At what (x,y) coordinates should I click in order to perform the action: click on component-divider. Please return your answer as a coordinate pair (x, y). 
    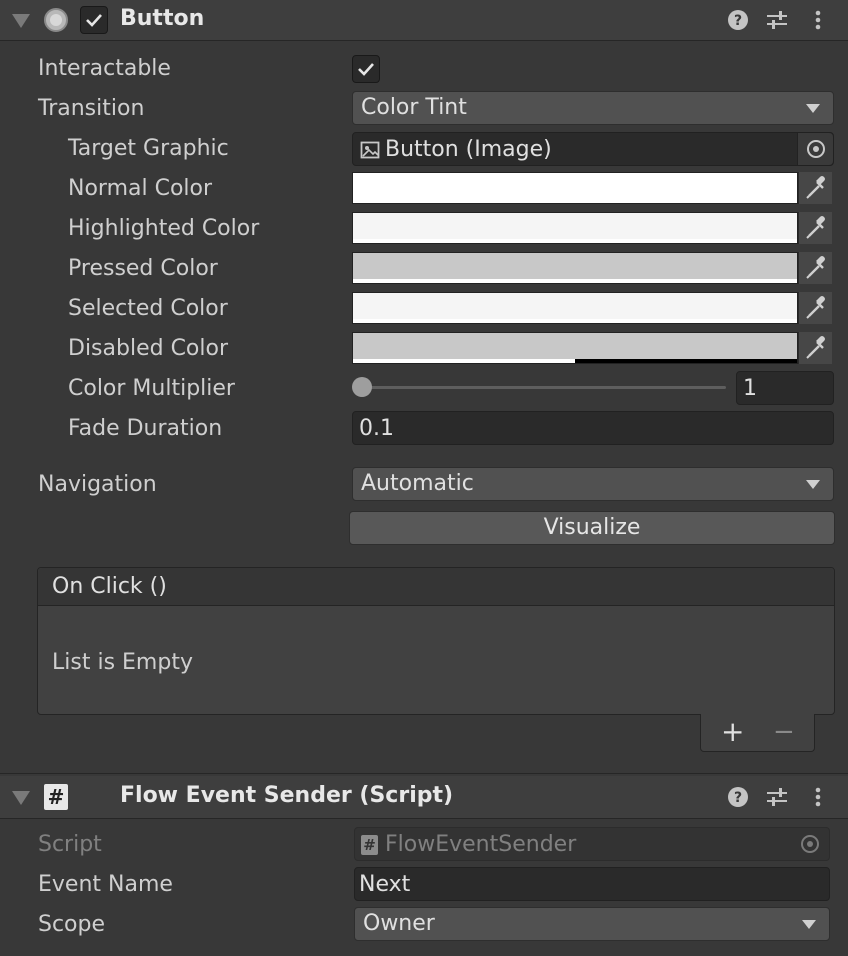
    Looking at the image, I should click on (424, 773).